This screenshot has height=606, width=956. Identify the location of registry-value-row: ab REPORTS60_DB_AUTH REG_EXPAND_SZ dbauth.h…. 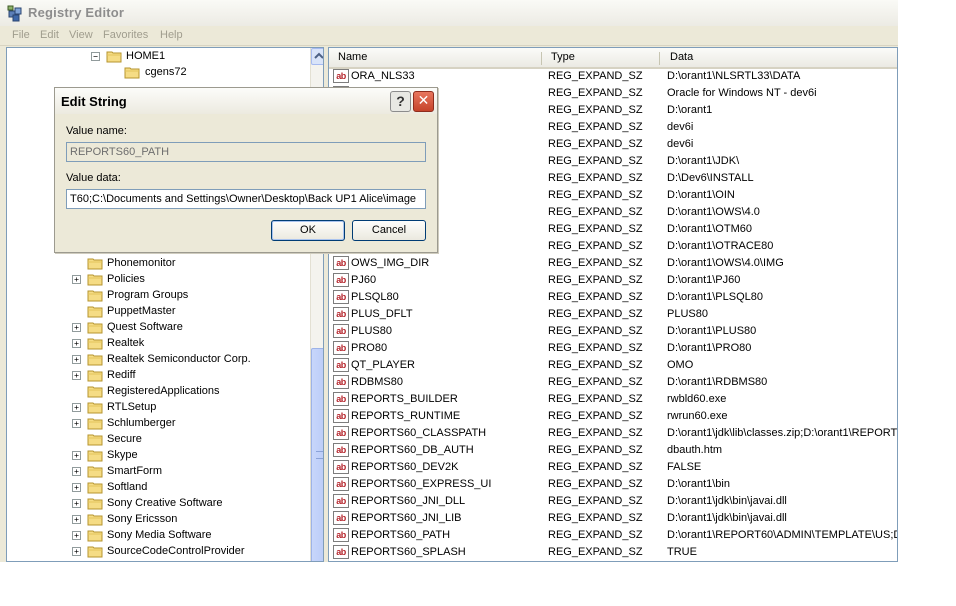
(613, 450).